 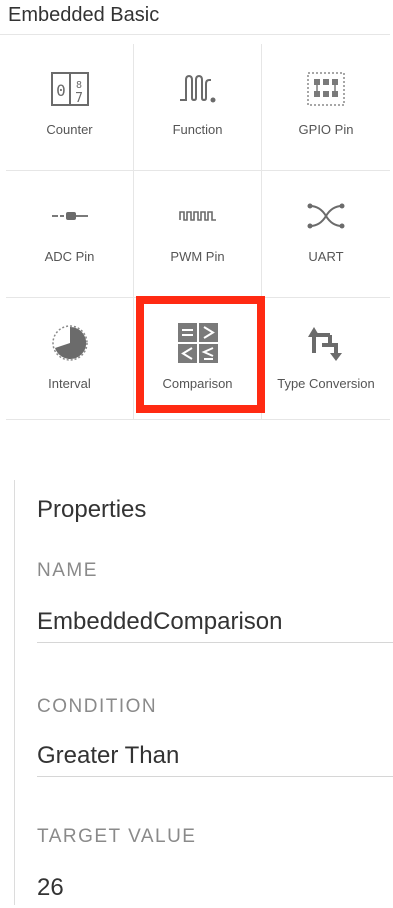 I want to click on pwm-pin-icon, so click(x=197, y=216).